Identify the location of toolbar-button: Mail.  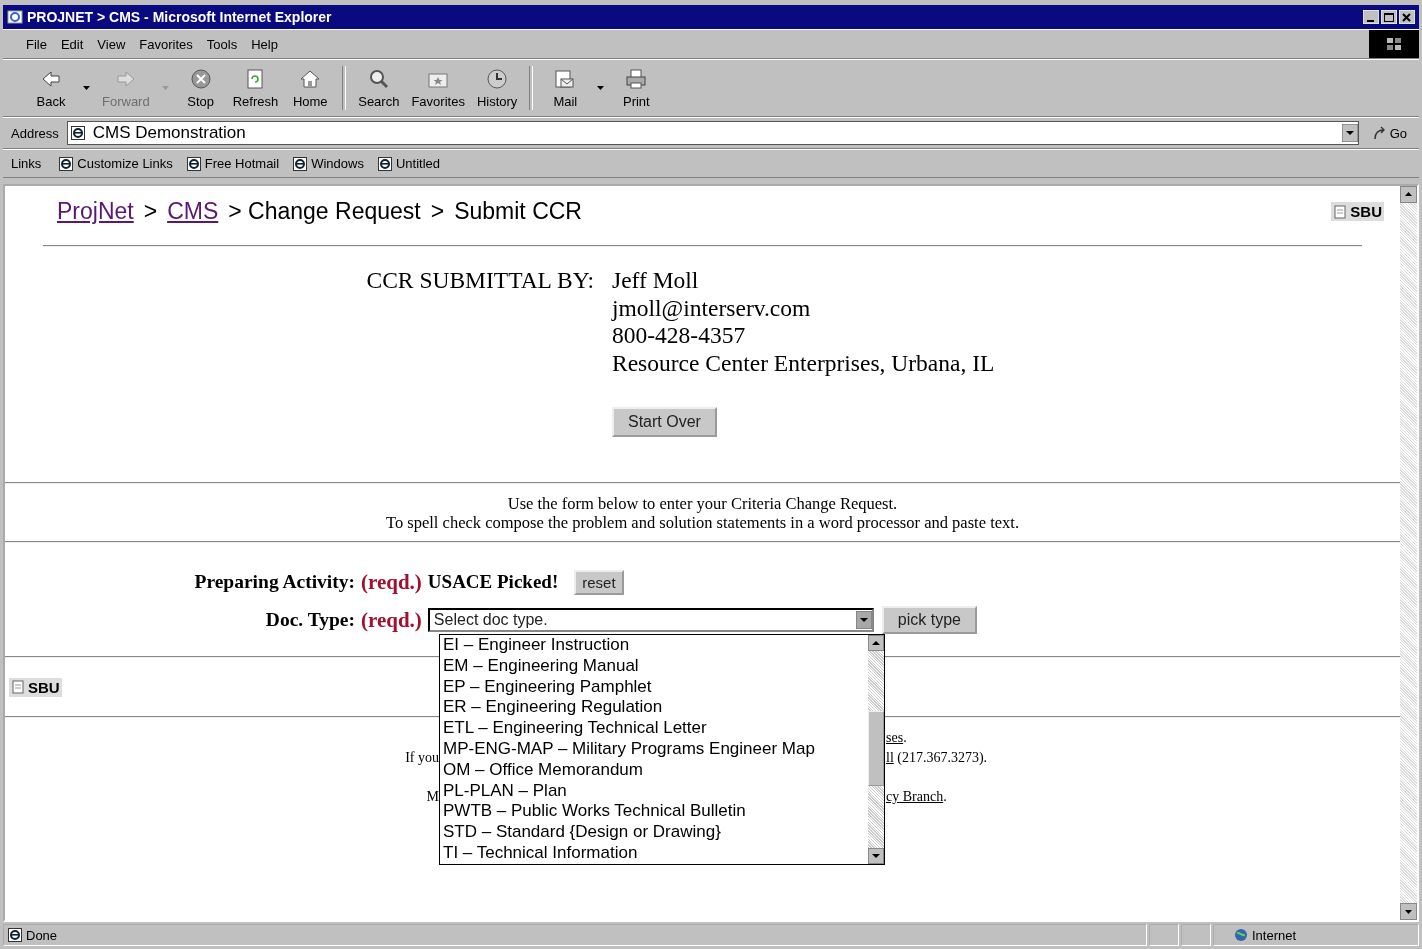
(565, 88).